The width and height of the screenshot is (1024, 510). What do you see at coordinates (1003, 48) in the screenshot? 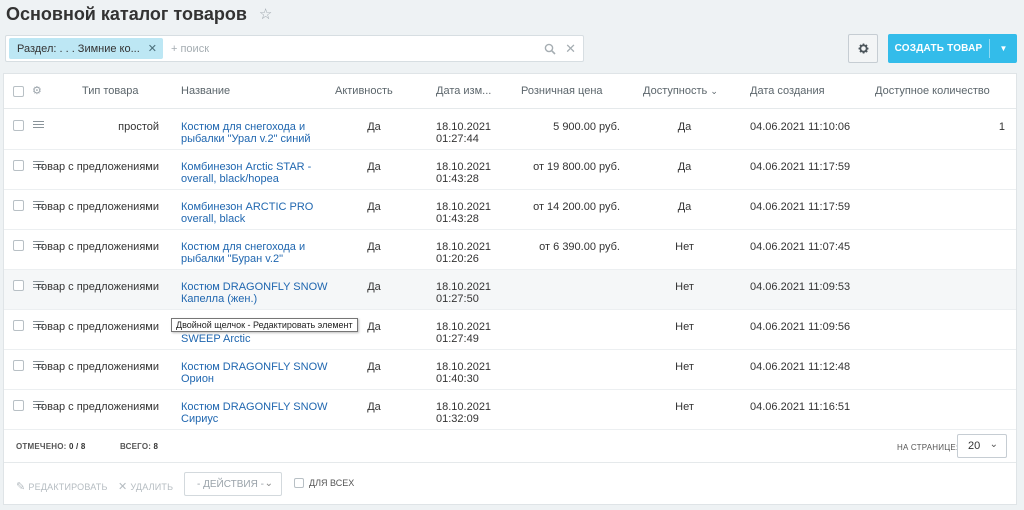
I see `caret-down-icon: ▼` at bounding box center [1003, 48].